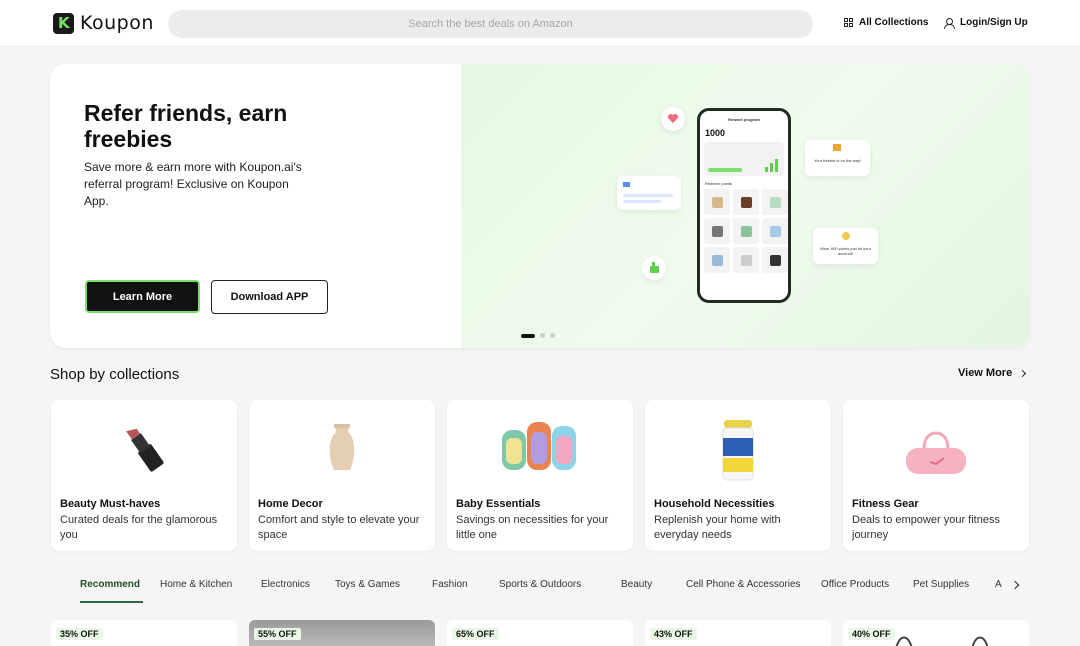 The image size is (1080, 646). Describe the element at coordinates (941, 584) in the screenshot. I see `tab-pet-supplies: Pet Supplies` at that location.